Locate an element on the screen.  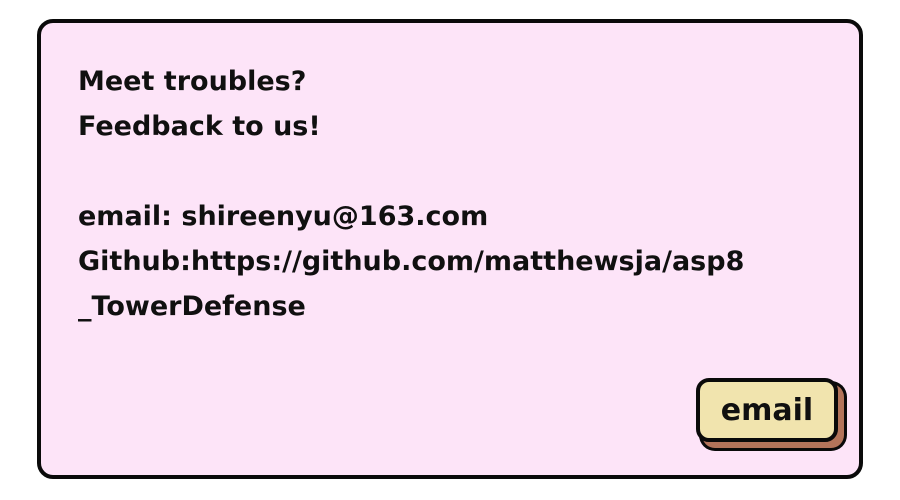
email-address: email: shireenyu@163.com is located at coordinates (283, 216).